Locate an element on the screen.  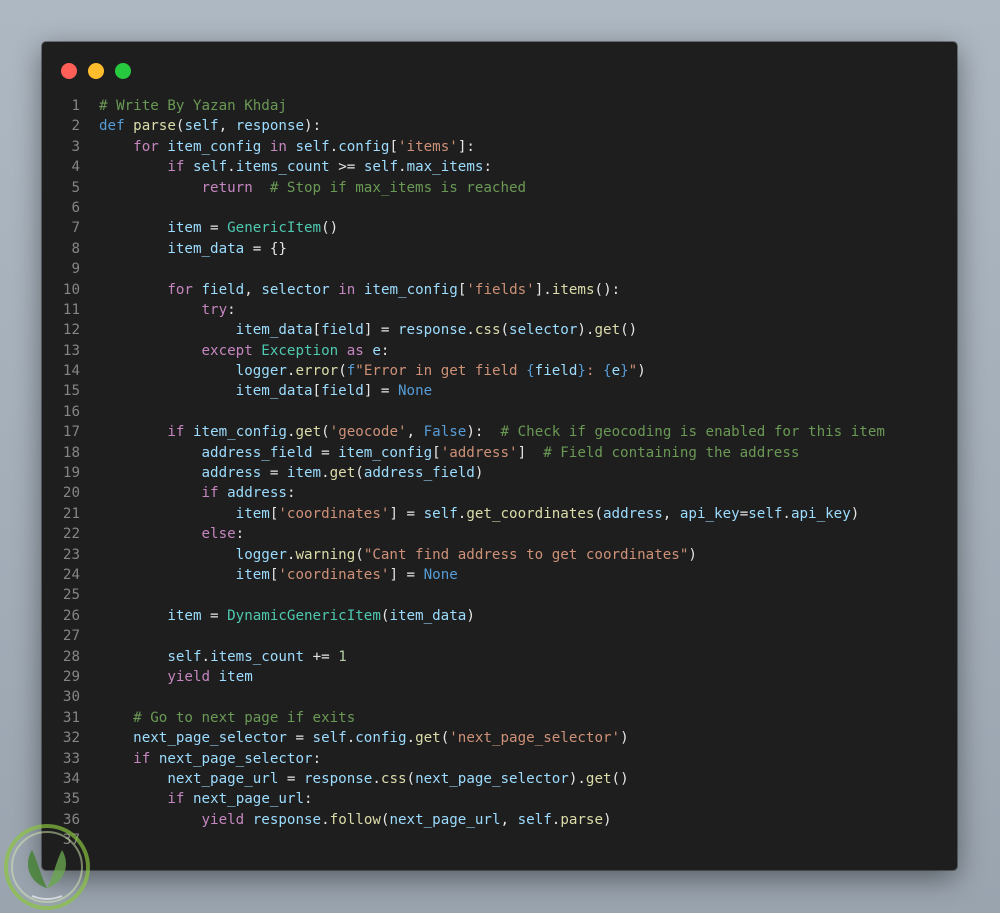
maximize-window-button is located at coordinates (123, 71).